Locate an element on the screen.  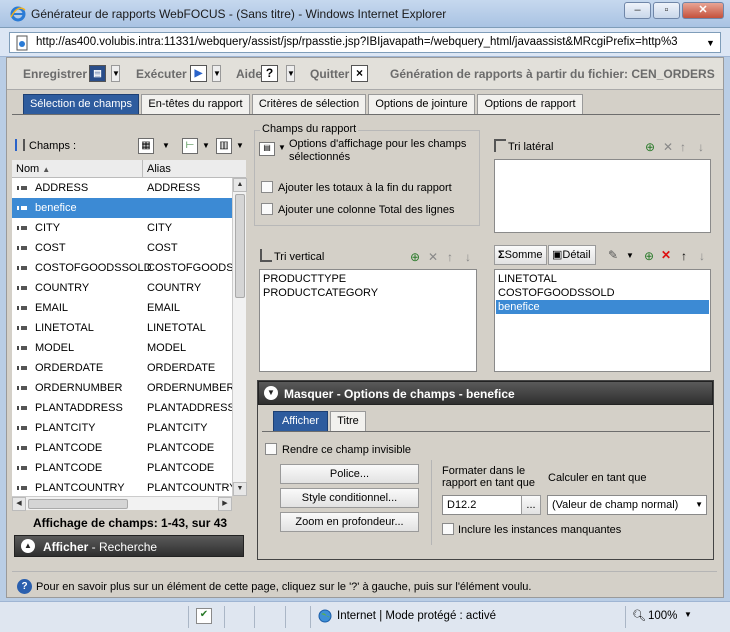
field-row-email: EMAIL EMAIL is located at coordinates (122, 308).